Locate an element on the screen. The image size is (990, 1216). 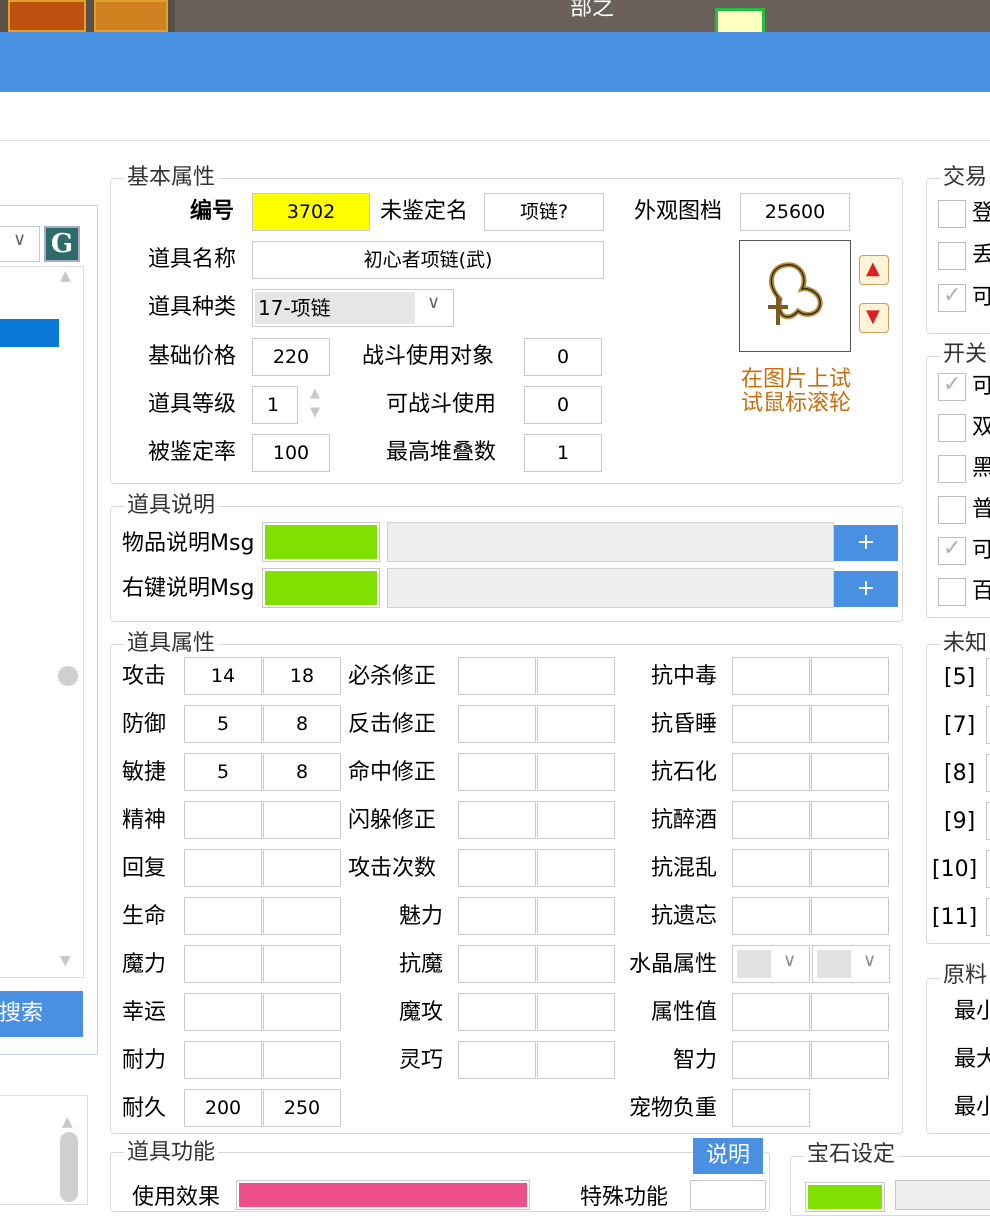
right-click-msg-color is located at coordinates (321, 588).